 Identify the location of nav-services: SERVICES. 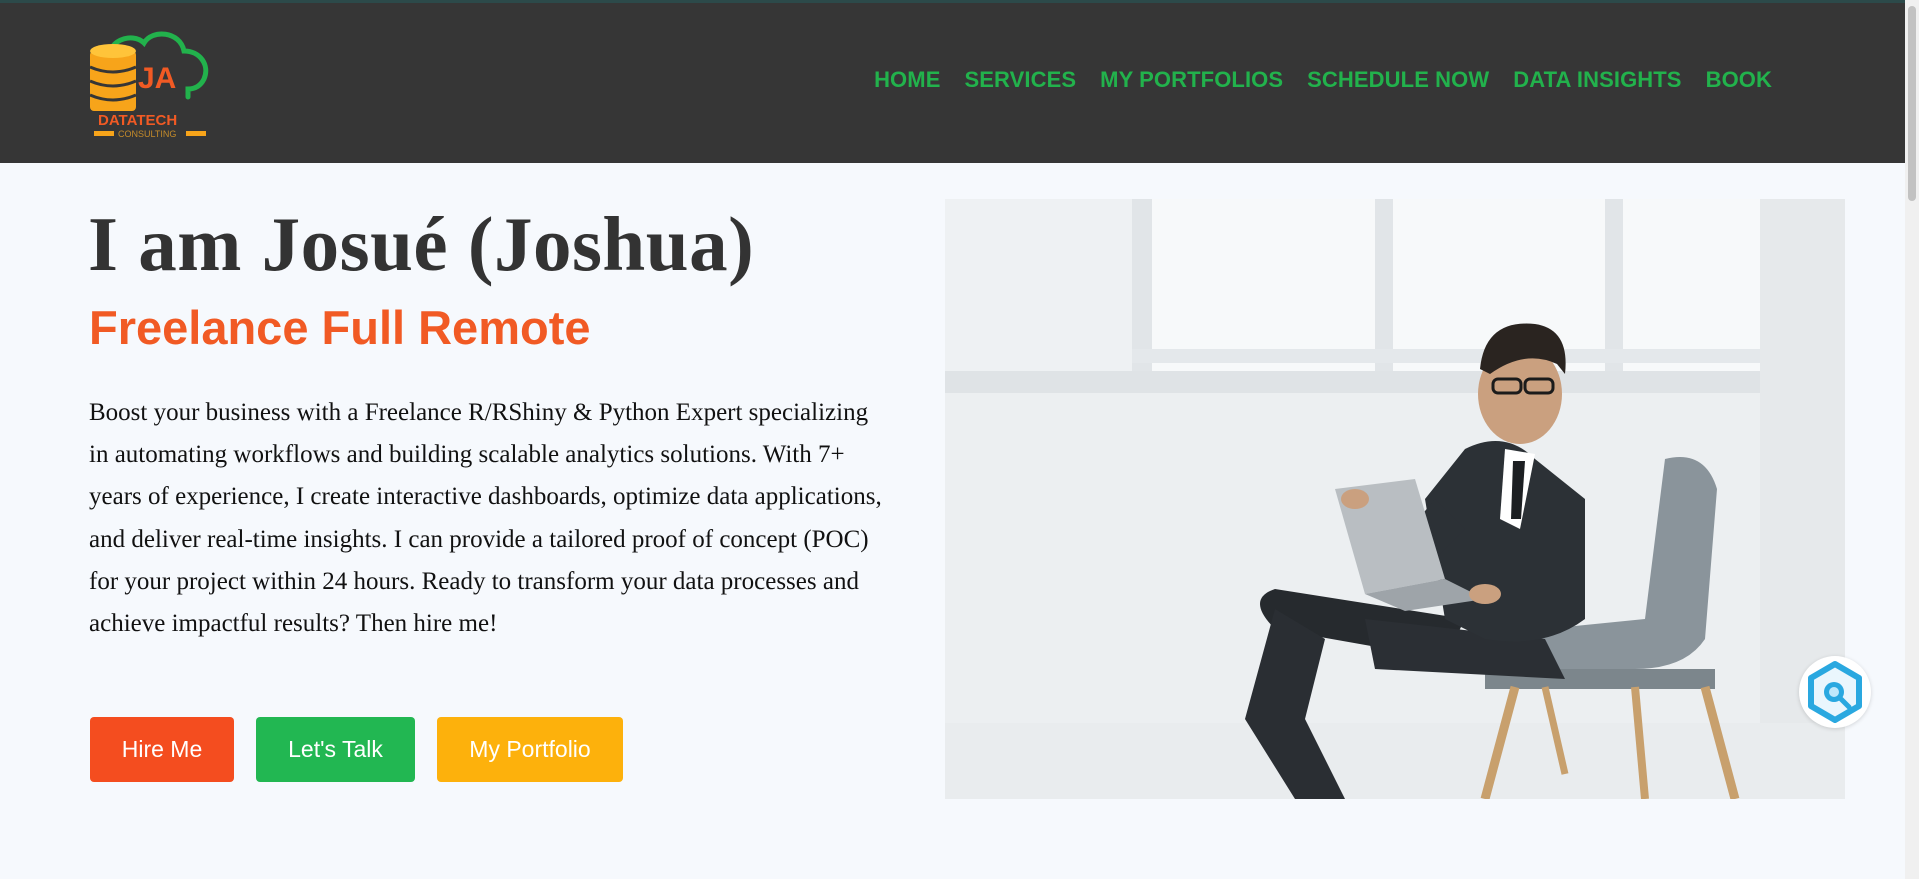
(1020, 80).